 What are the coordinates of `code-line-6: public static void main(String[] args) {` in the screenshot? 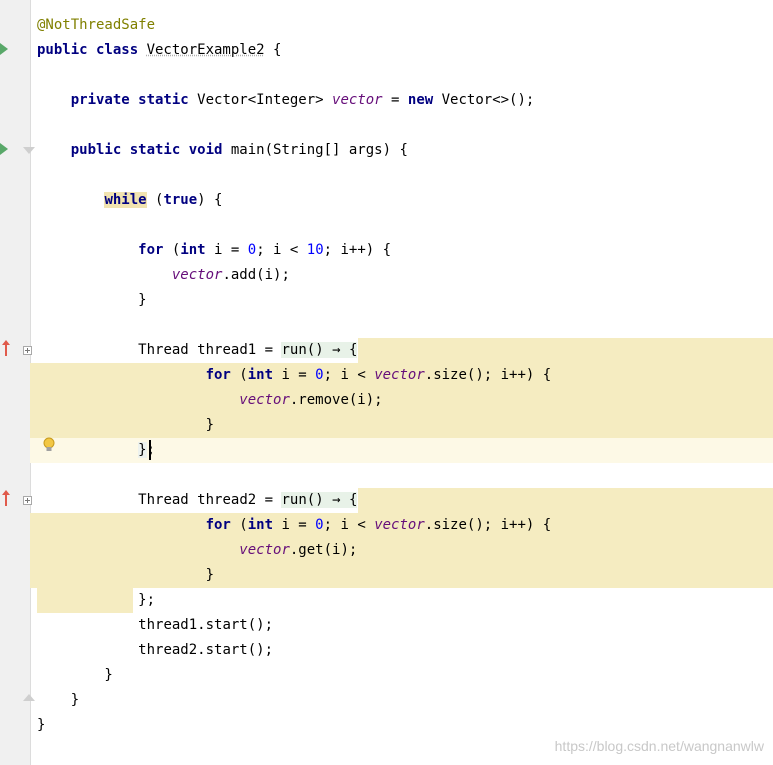 It's located at (239, 150).